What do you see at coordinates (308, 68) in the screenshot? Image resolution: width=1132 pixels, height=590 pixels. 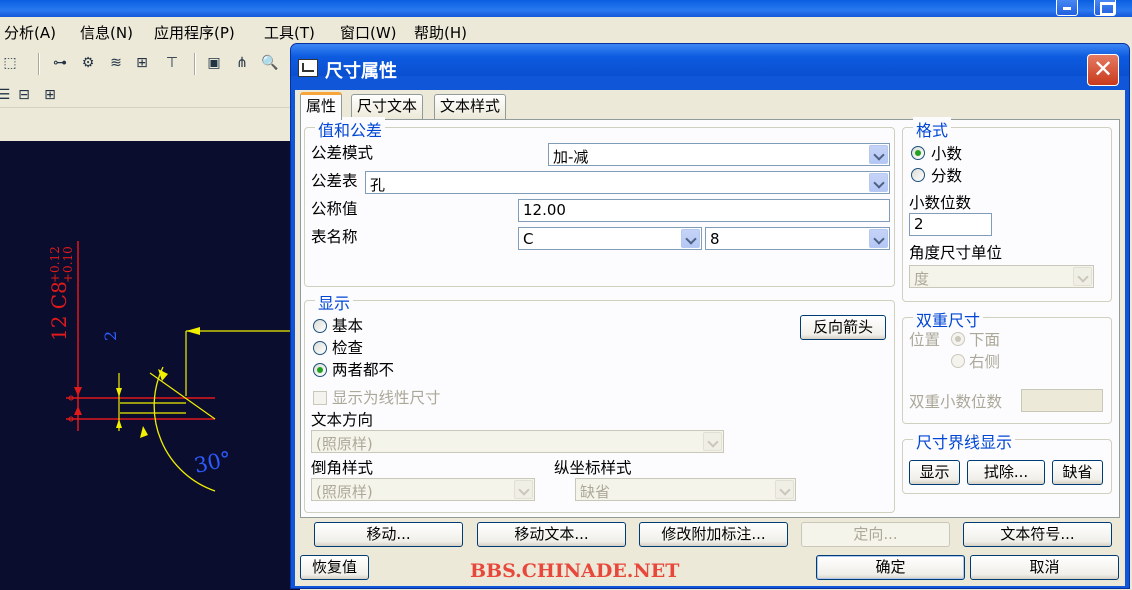 I see `dimension-icon` at bounding box center [308, 68].